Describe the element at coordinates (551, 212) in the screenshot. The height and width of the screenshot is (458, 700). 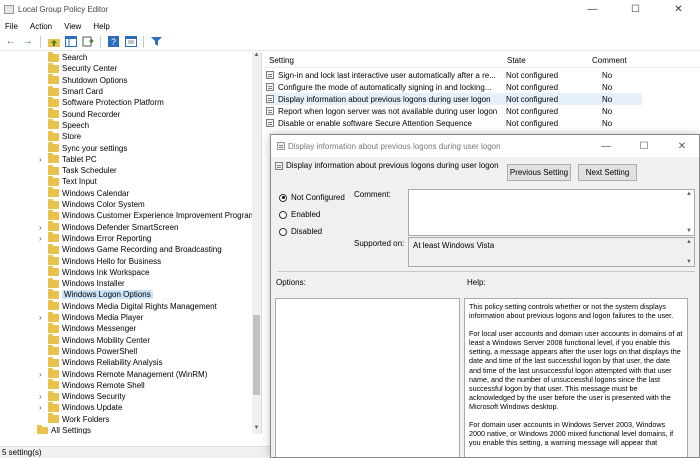
I see `comment-textarea: ▲ ▼` at that location.